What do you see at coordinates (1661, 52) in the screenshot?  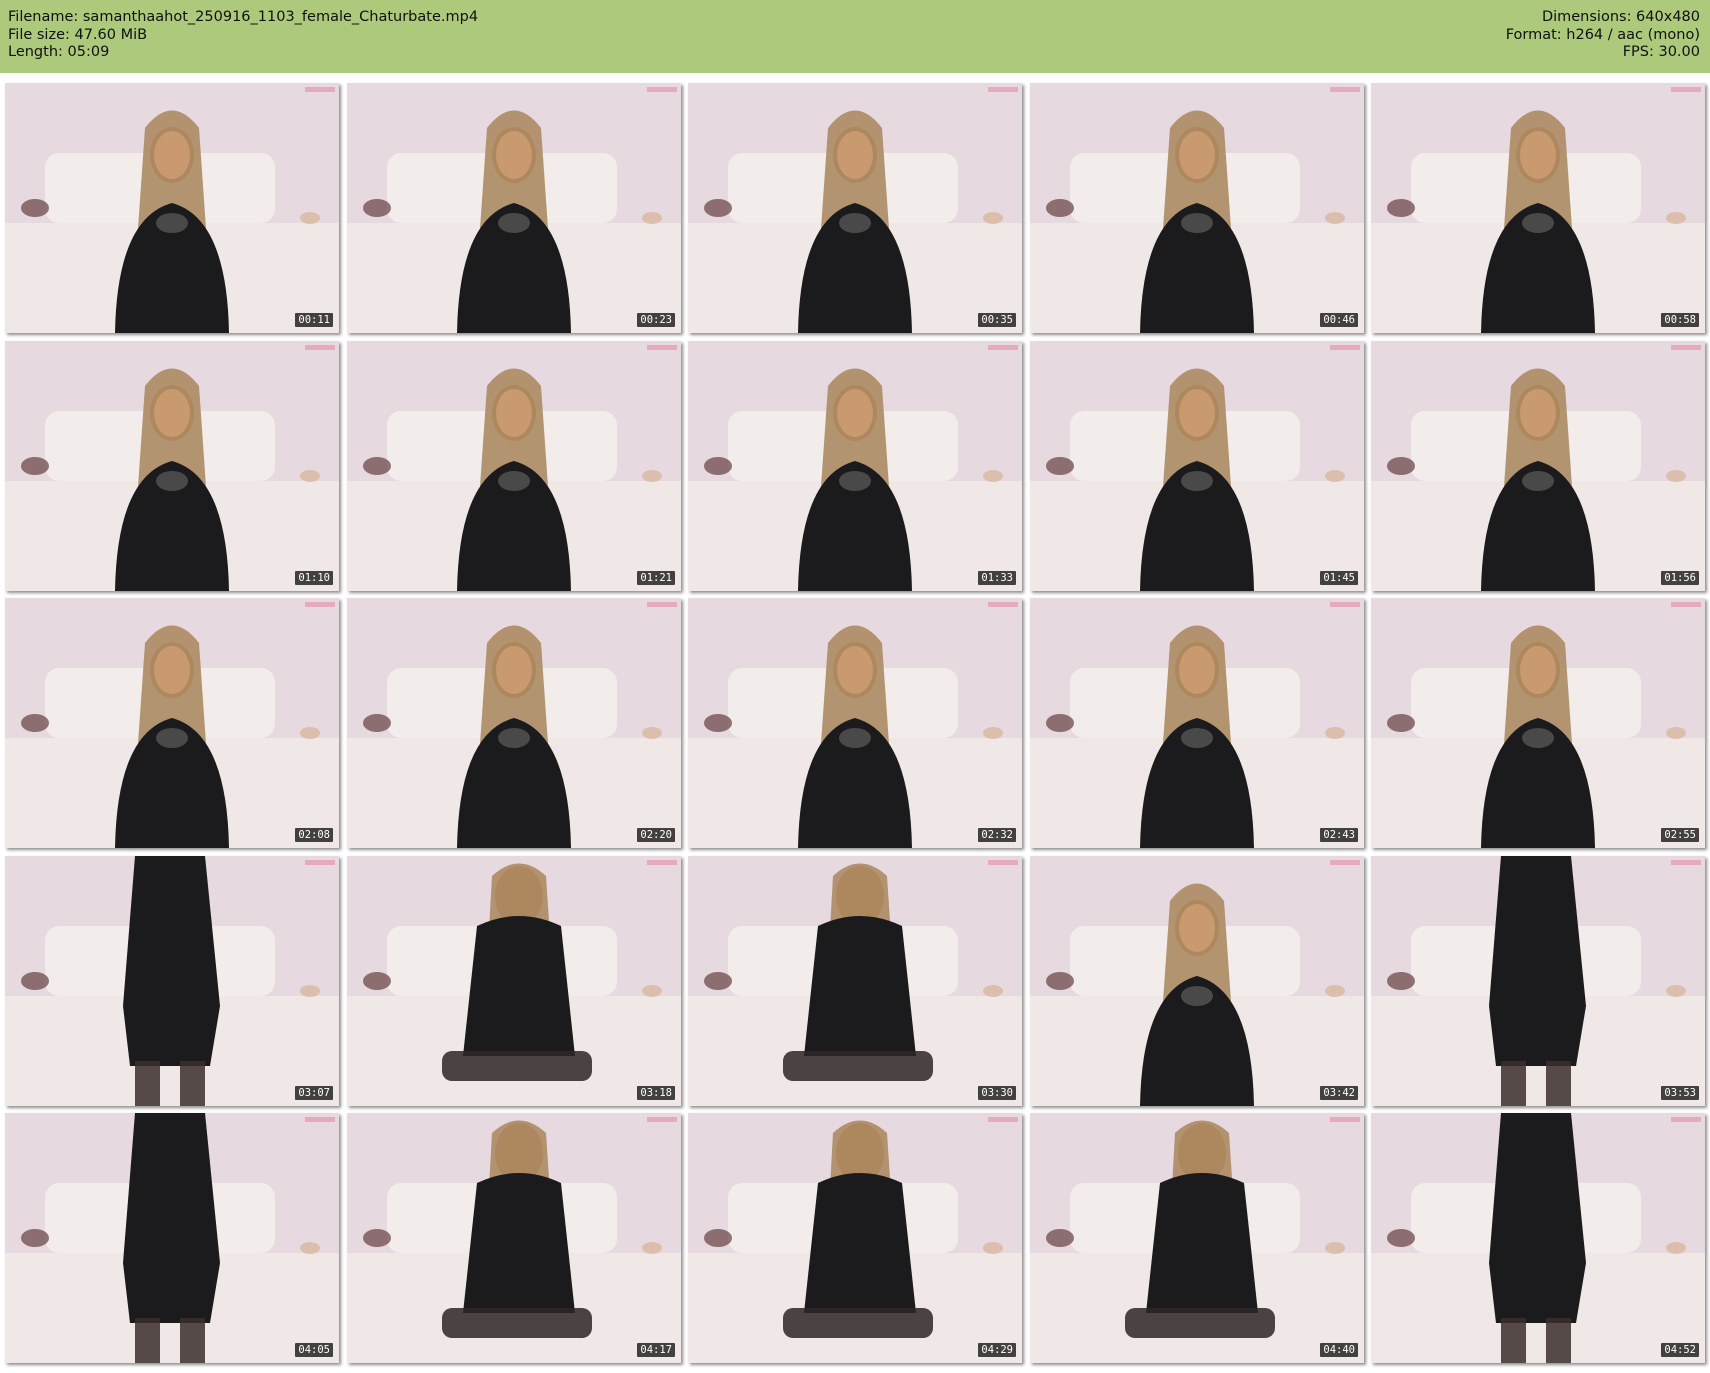 I see `fps-label: FPS: 30.00` at bounding box center [1661, 52].